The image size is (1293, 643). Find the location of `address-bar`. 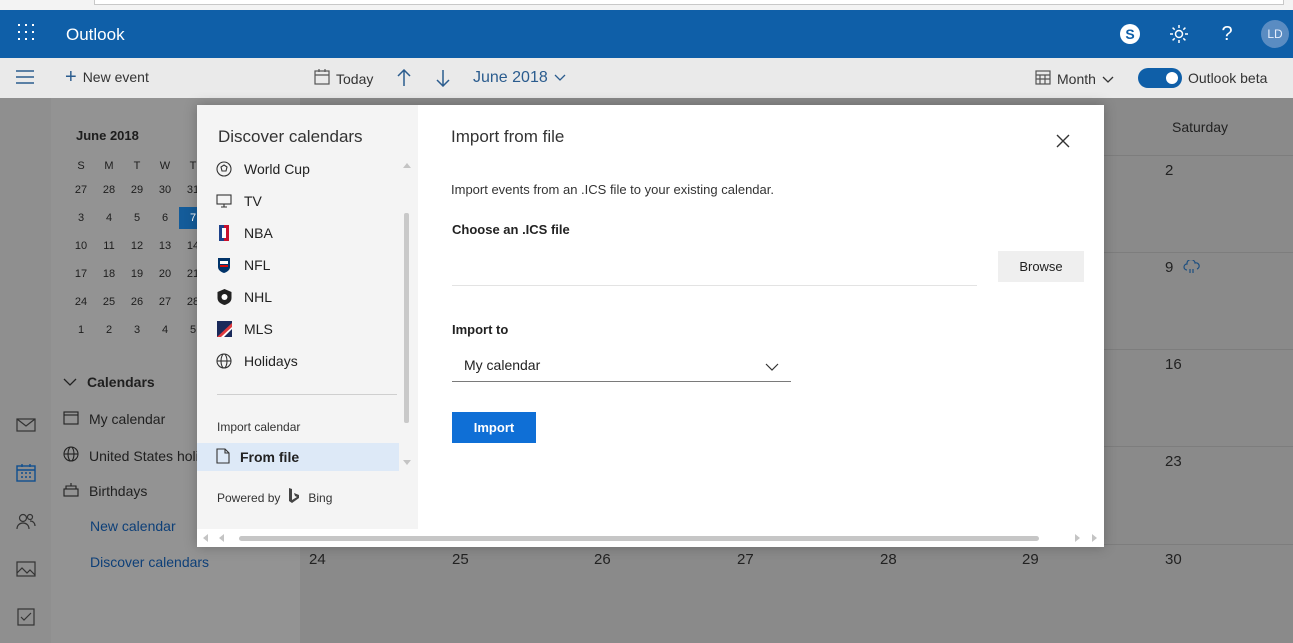

address-bar is located at coordinates (689, 2).